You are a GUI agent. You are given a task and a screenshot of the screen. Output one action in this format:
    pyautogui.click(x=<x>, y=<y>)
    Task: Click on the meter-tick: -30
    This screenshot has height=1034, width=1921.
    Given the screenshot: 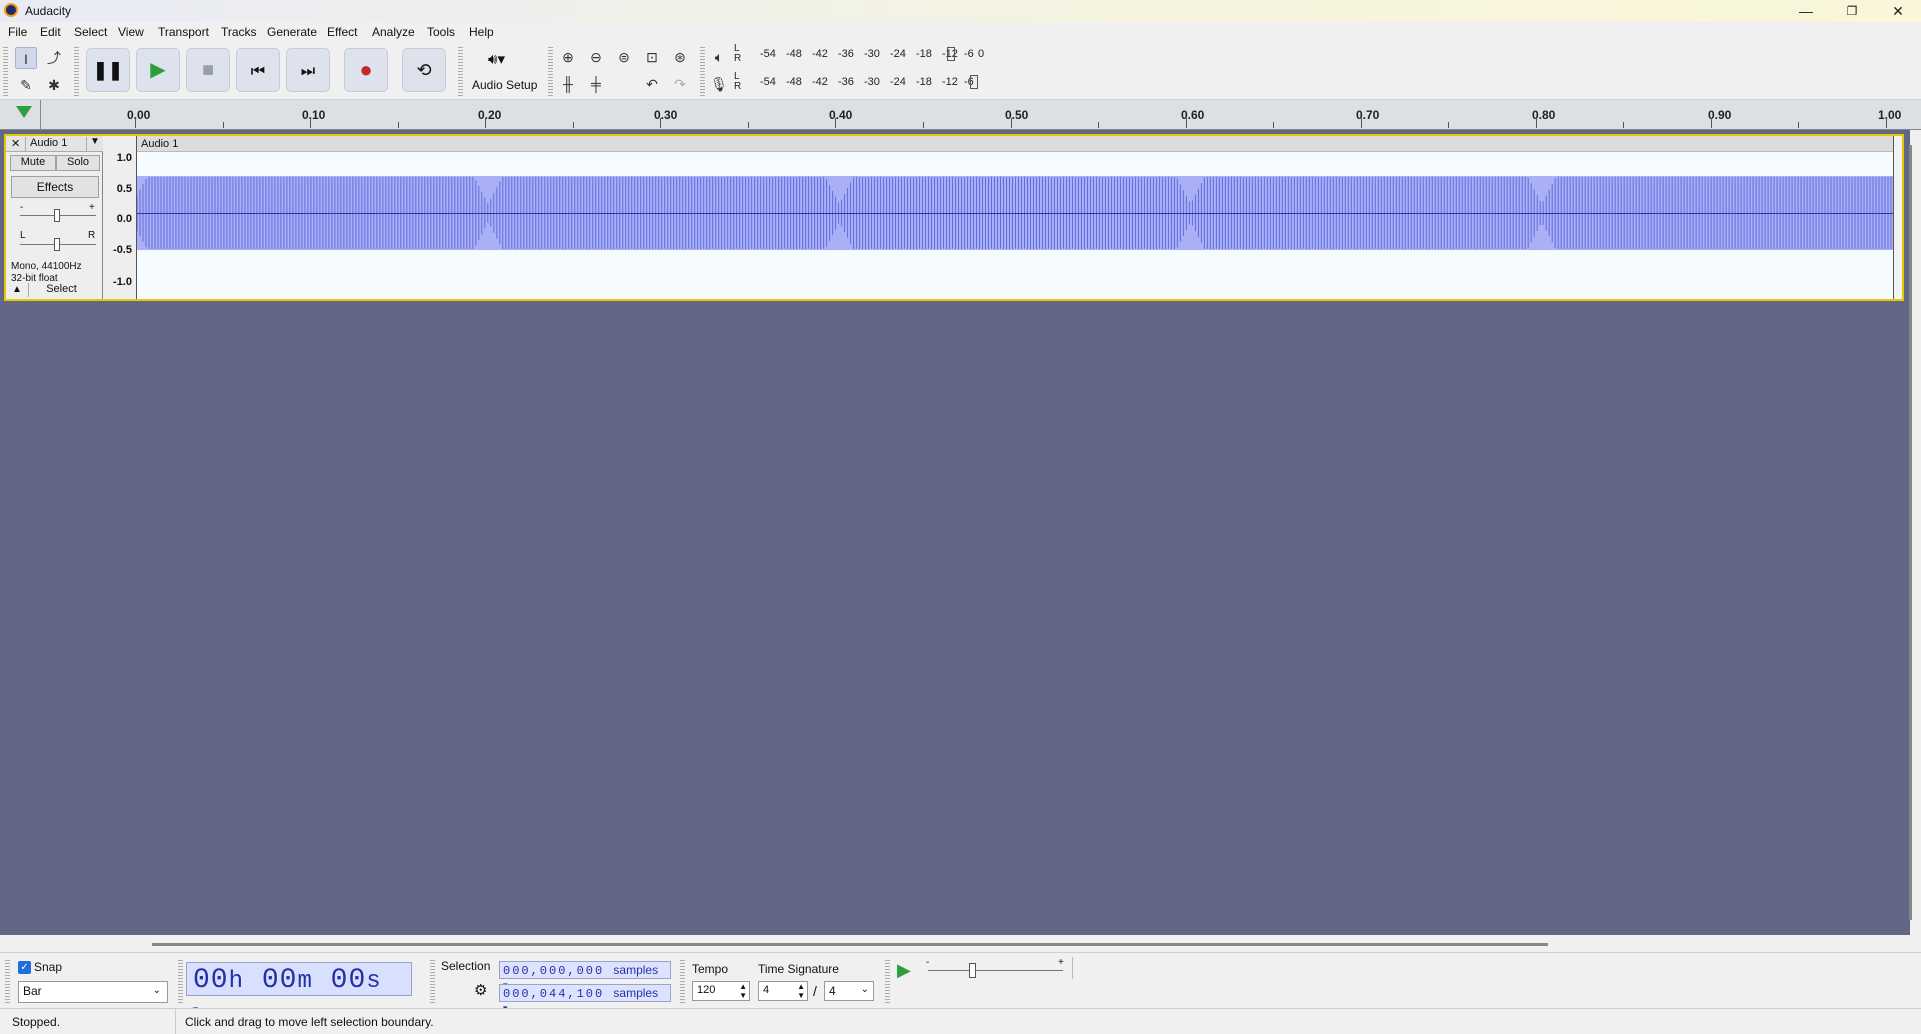 What is the action you would take?
    pyautogui.click(x=872, y=82)
    